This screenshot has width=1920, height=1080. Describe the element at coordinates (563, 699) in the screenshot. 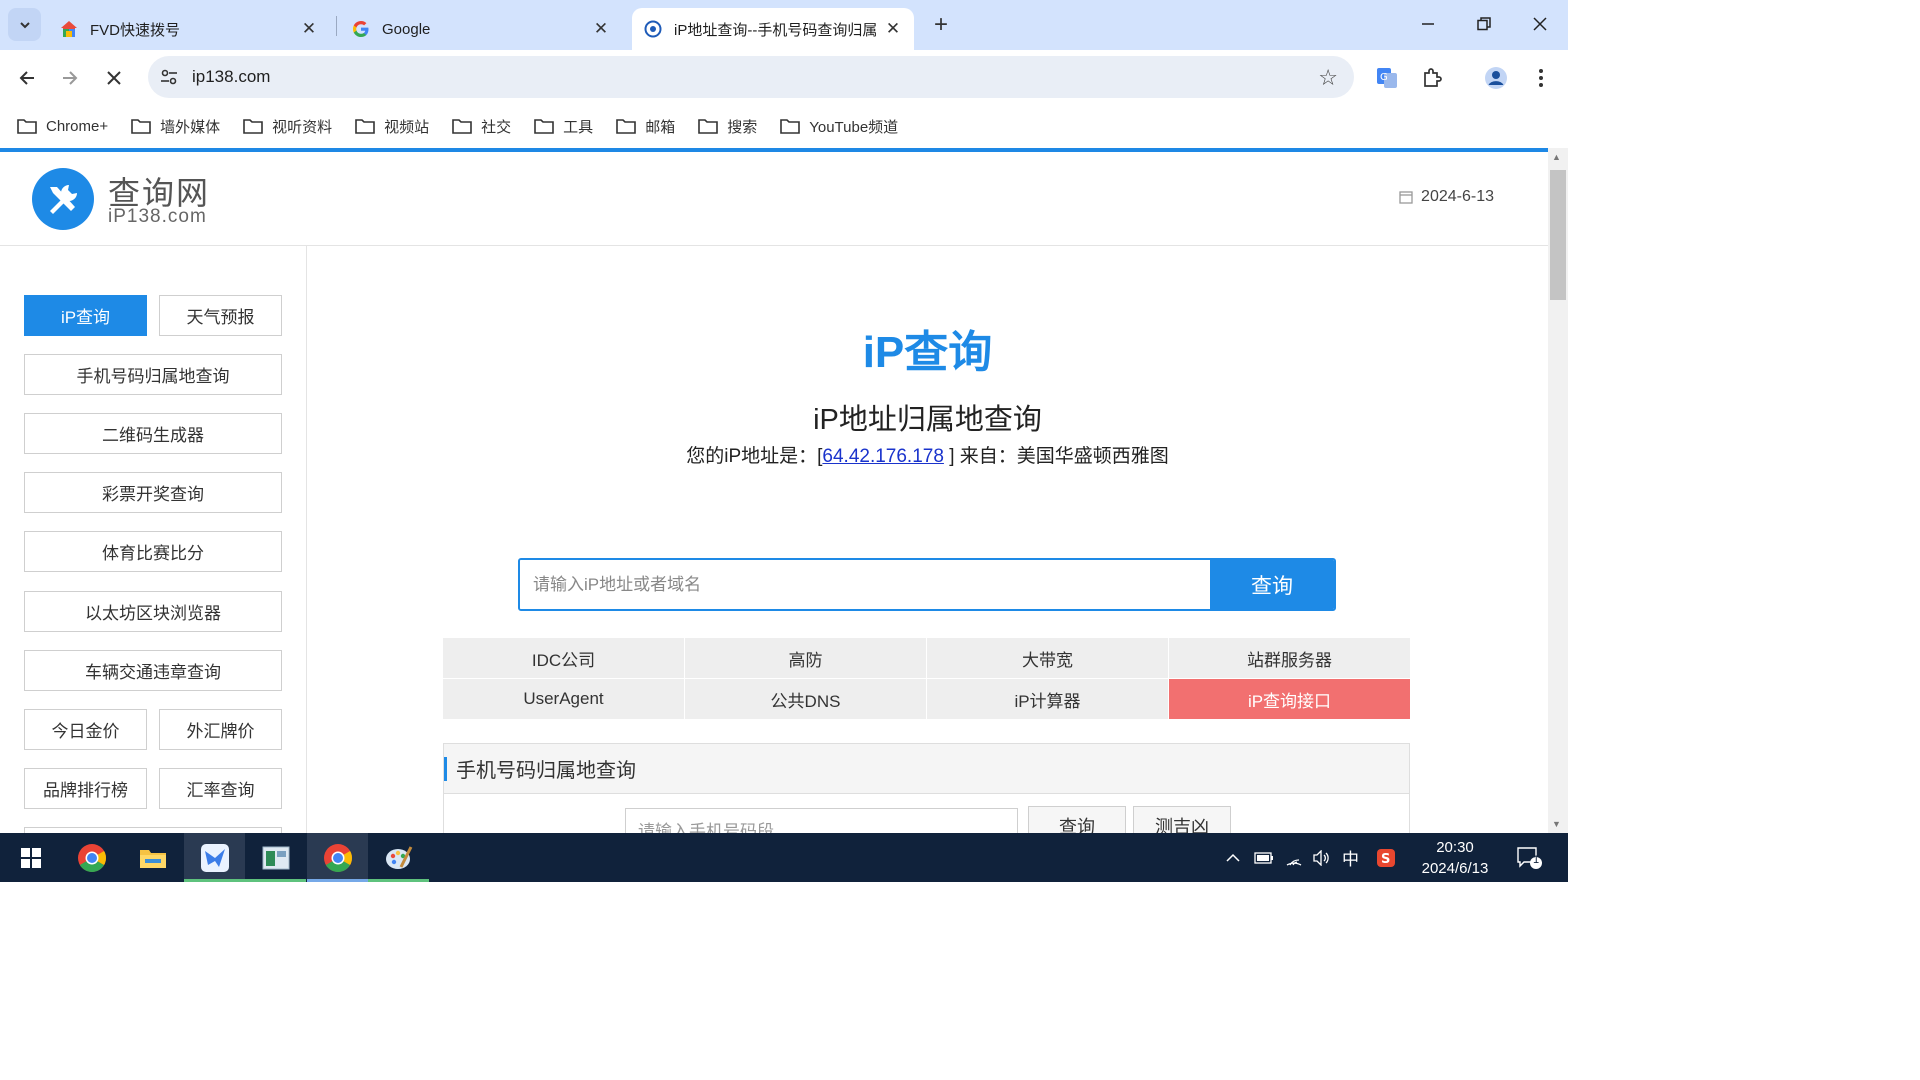

I see `quick-link-useragent: UserAgent` at that location.